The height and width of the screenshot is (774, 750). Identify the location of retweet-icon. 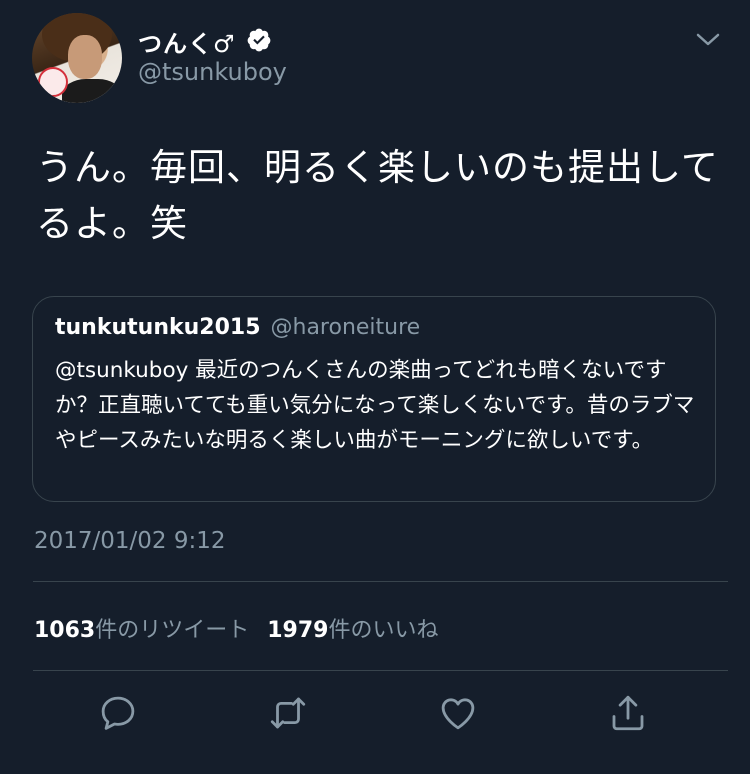
(288, 713).